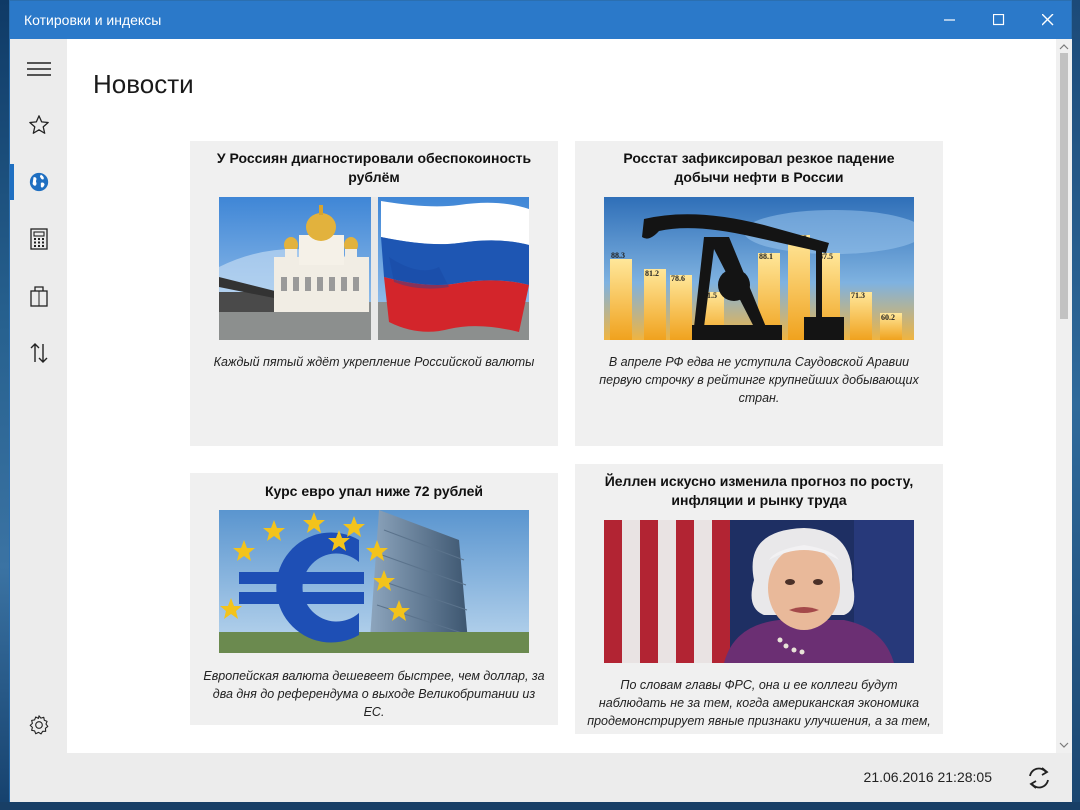  I want to click on status-bar: 21.06.2016 21:28:05, so click(569, 777).